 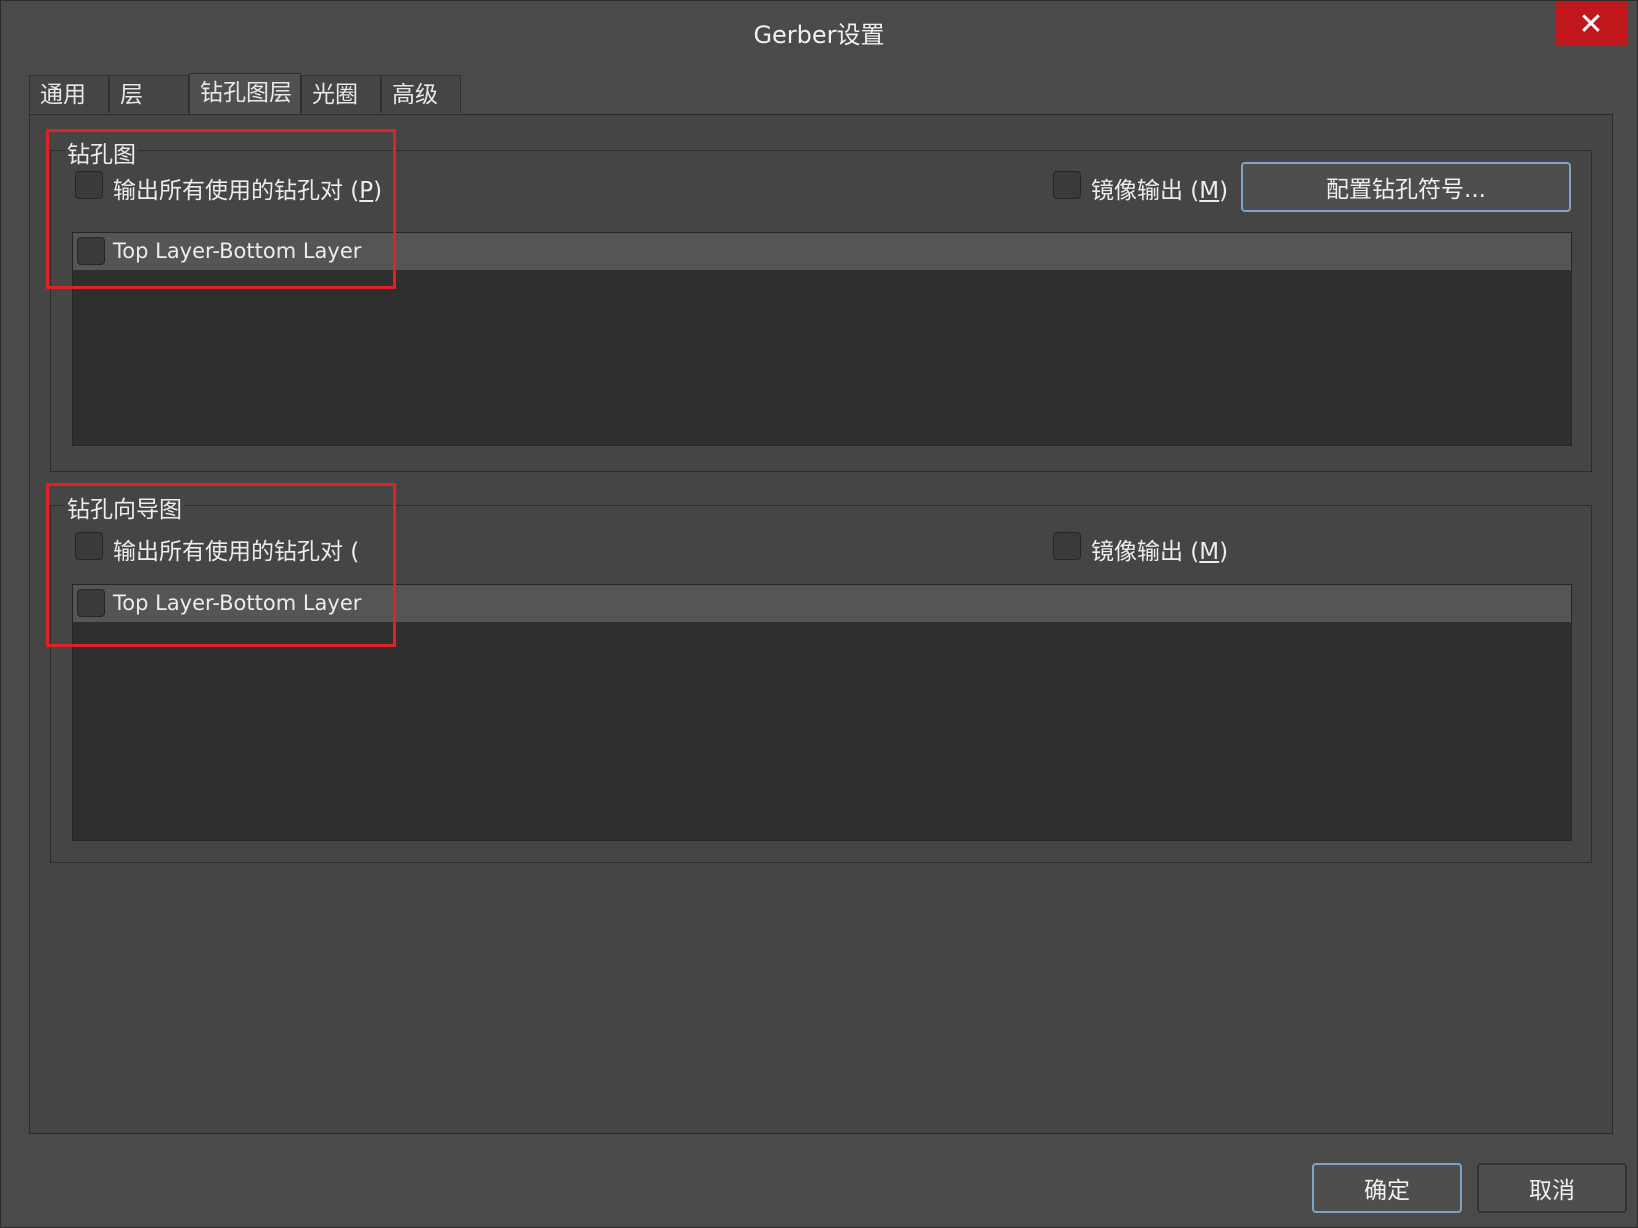 I want to click on highlight-box-drill-drawing, so click(x=221, y=209).